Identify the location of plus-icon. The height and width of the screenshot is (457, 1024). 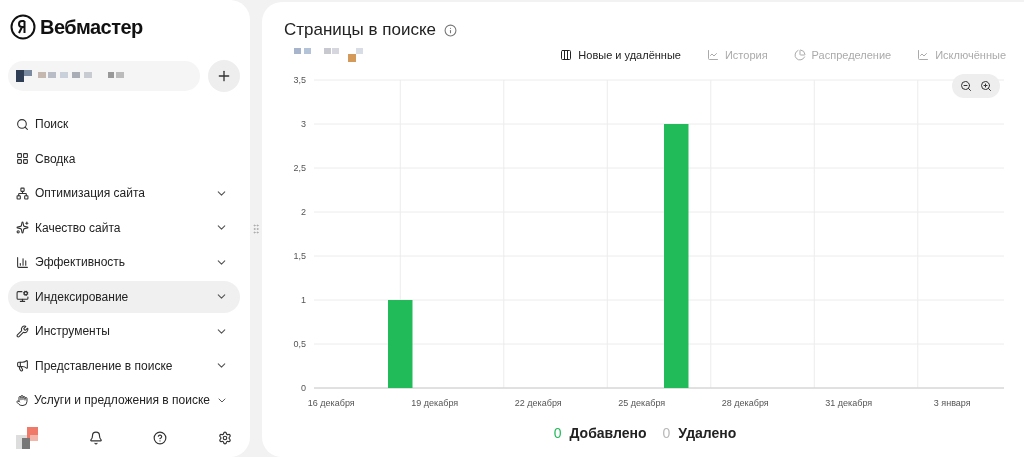
(224, 76).